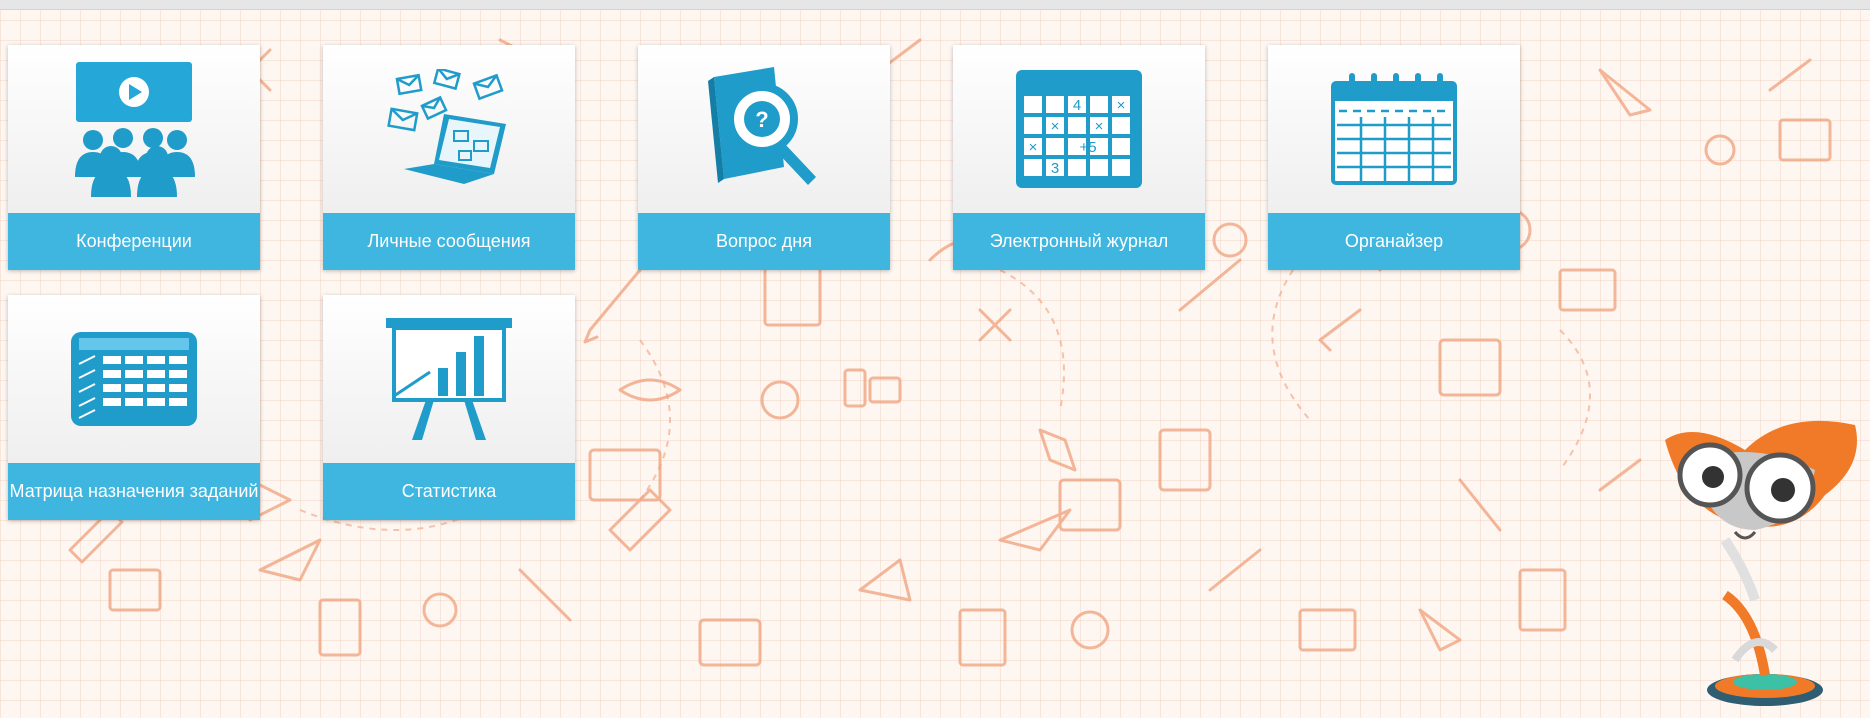 The width and height of the screenshot is (1870, 718). I want to click on question-book-icon: ?, so click(764, 129).